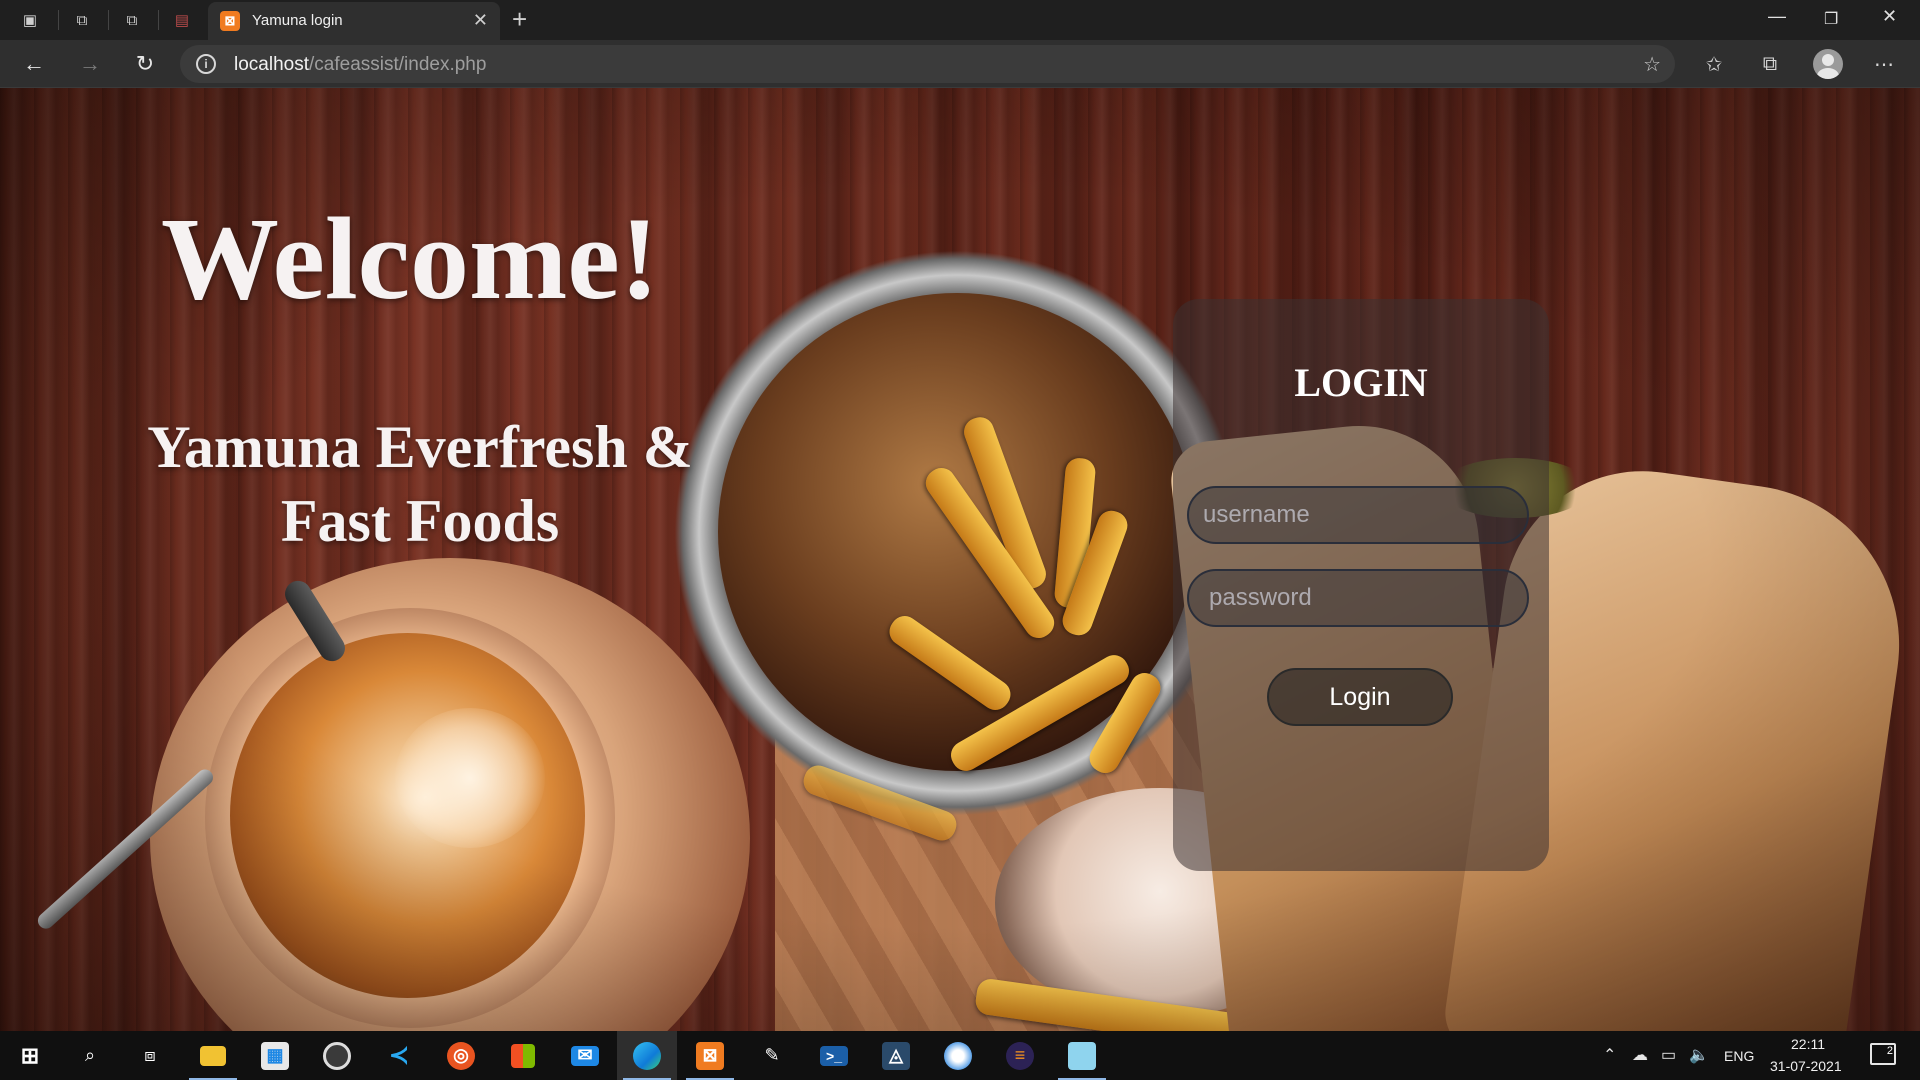 This screenshot has height=1080, width=1920. I want to click on clock-date: 31-07-2021, so click(1806, 1066).